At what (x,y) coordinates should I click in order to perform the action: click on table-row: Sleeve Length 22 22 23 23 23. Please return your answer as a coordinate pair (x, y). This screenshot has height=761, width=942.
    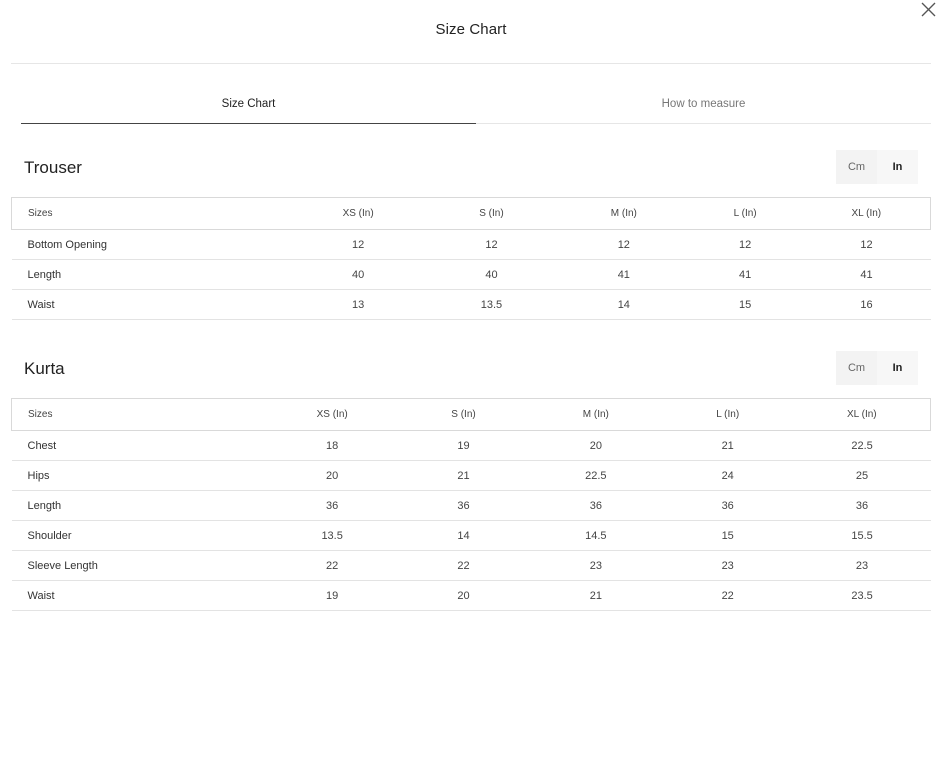
    Looking at the image, I should click on (471, 565).